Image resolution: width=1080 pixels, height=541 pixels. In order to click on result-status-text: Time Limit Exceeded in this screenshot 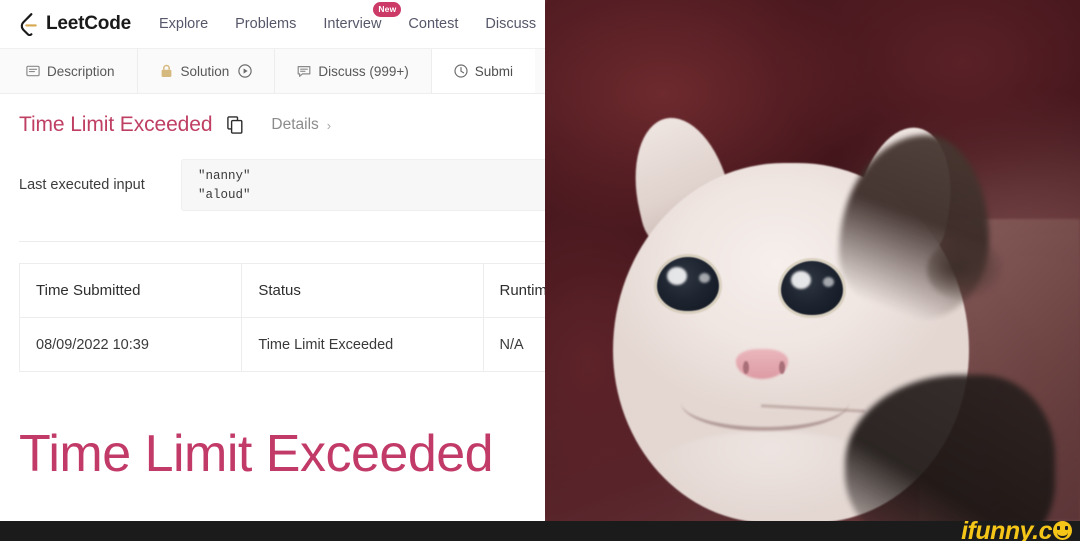, I will do `click(116, 124)`.